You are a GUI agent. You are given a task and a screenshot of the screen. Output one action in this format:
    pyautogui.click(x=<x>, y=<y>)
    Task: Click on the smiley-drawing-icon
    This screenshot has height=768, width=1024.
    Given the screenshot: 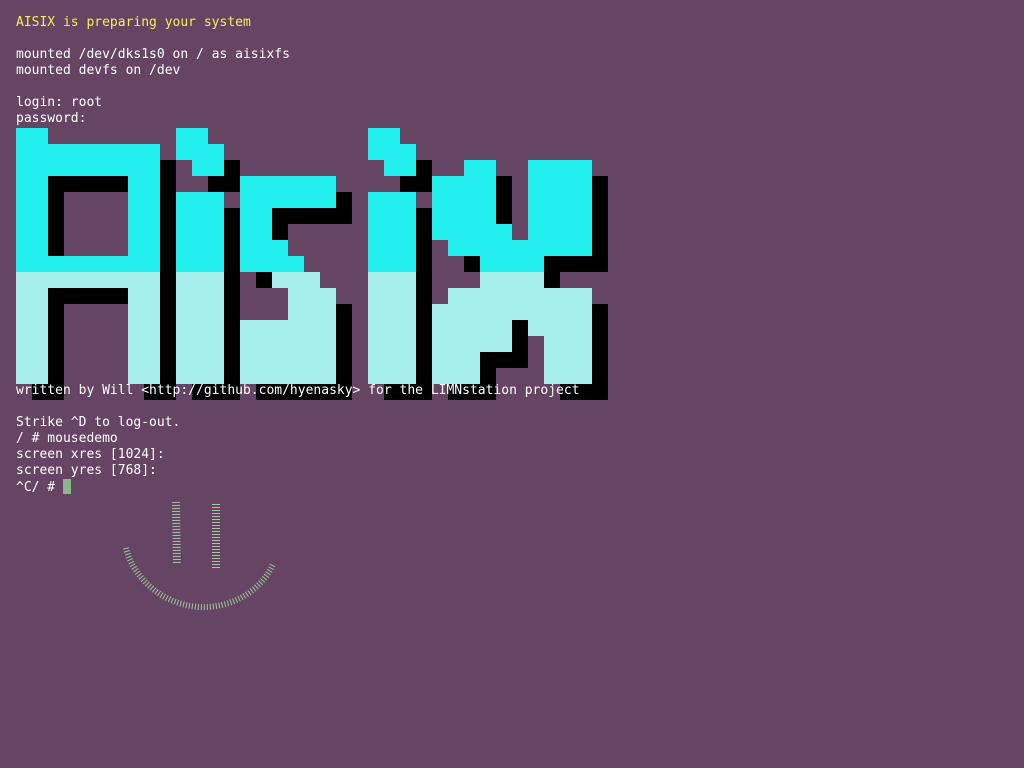 What is the action you would take?
    pyautogui.click(x=199, y=556)
    